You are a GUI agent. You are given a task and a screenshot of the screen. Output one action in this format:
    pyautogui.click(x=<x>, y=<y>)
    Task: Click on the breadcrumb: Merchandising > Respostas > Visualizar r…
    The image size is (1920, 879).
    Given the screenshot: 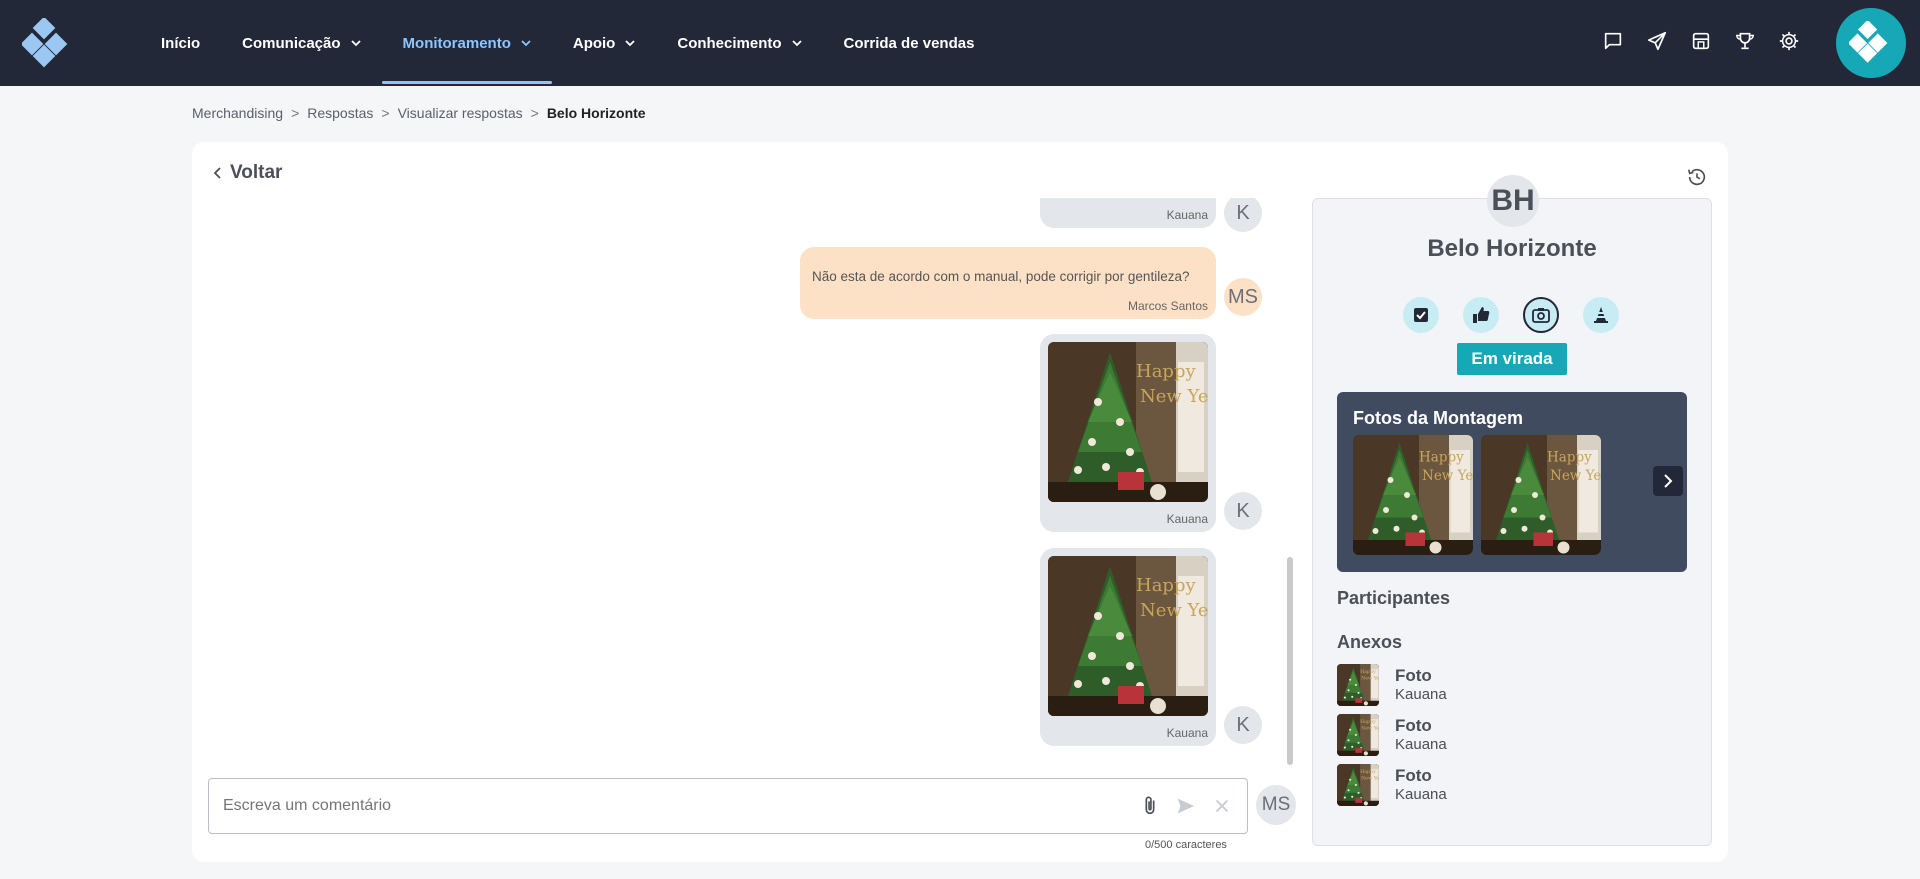 What is the action you would take?
    pyautogui.click(x=419, y=113)
    